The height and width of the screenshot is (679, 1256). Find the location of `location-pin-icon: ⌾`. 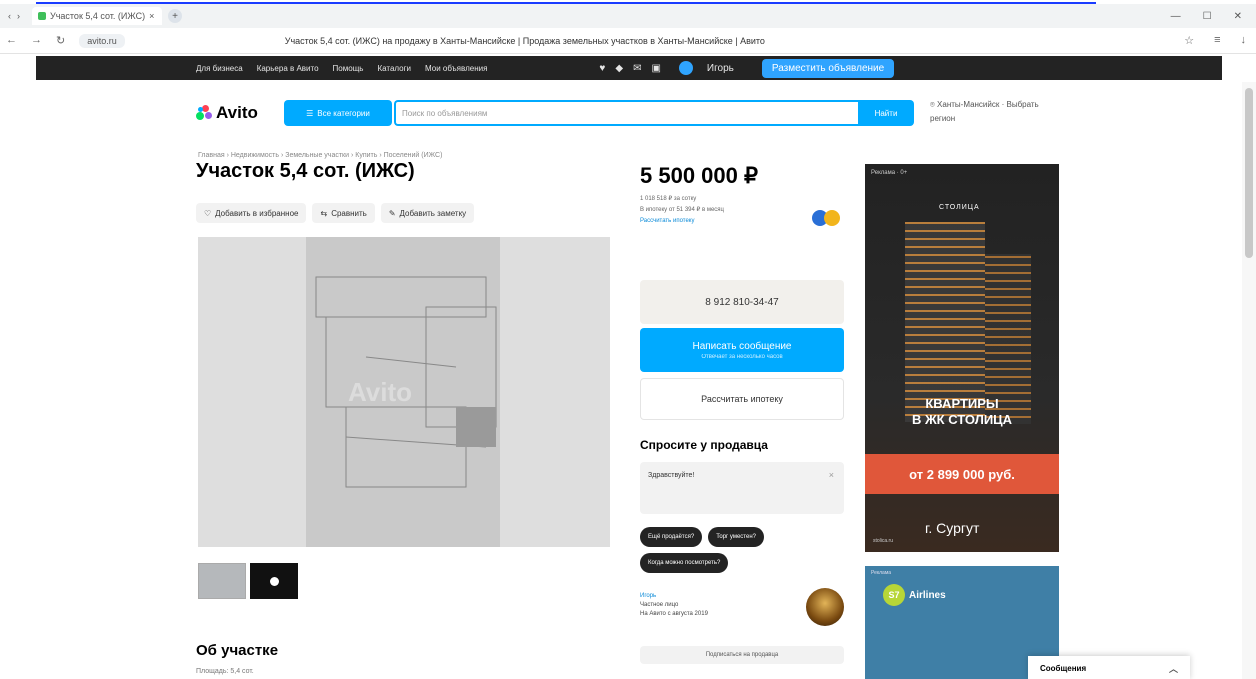

location-pin-icon: ⌾ is located at coordinates (934, 104).